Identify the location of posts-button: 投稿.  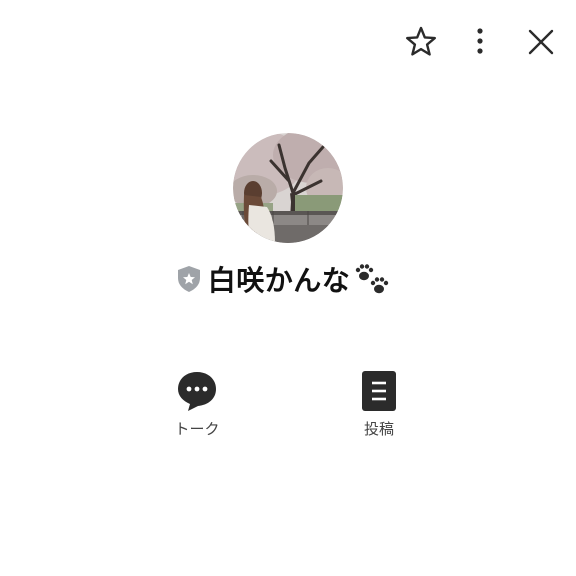
(379, 404).